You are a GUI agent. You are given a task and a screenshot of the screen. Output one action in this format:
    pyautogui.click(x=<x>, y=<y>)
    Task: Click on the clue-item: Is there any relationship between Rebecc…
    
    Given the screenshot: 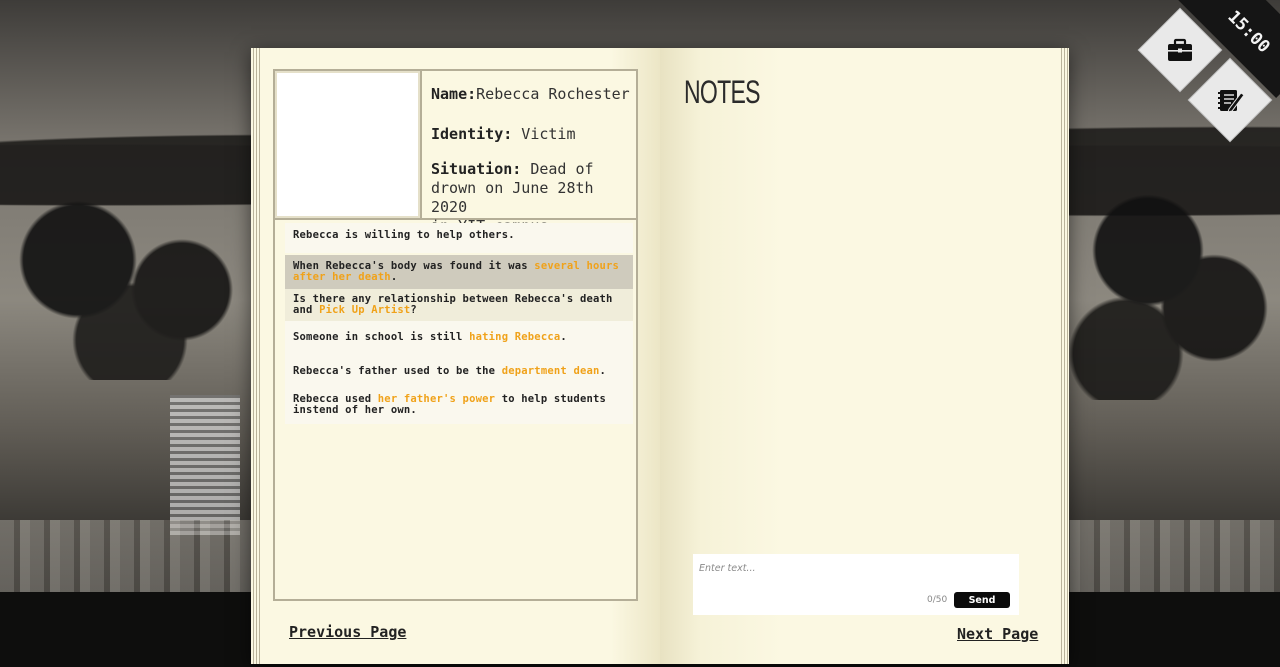 What is the action you would take?
    pyautogui.click(x=459, y=305)
    